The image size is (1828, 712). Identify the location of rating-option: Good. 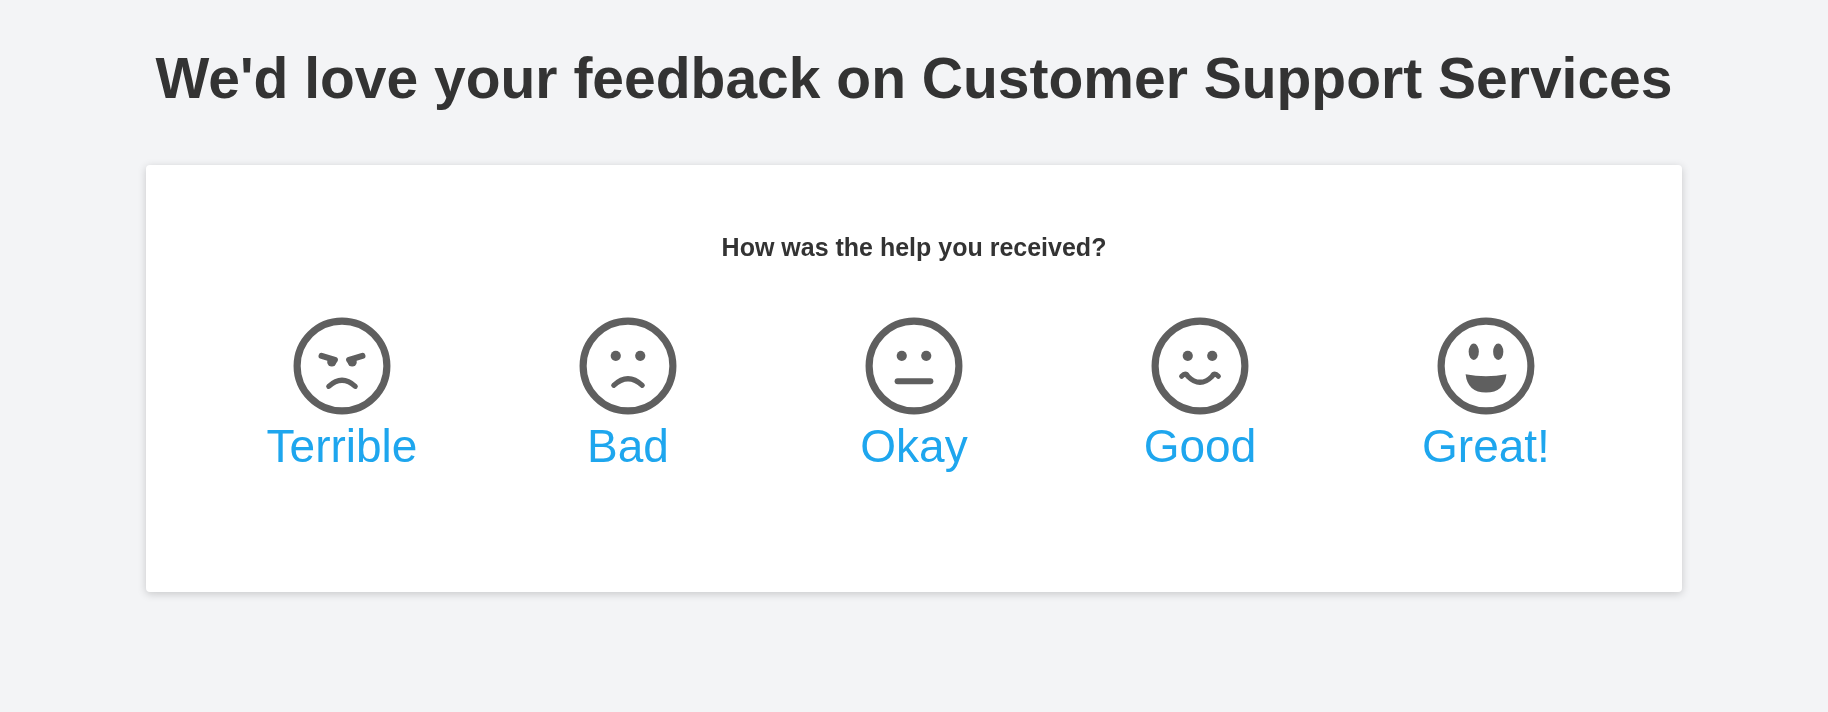
(1200, 395).